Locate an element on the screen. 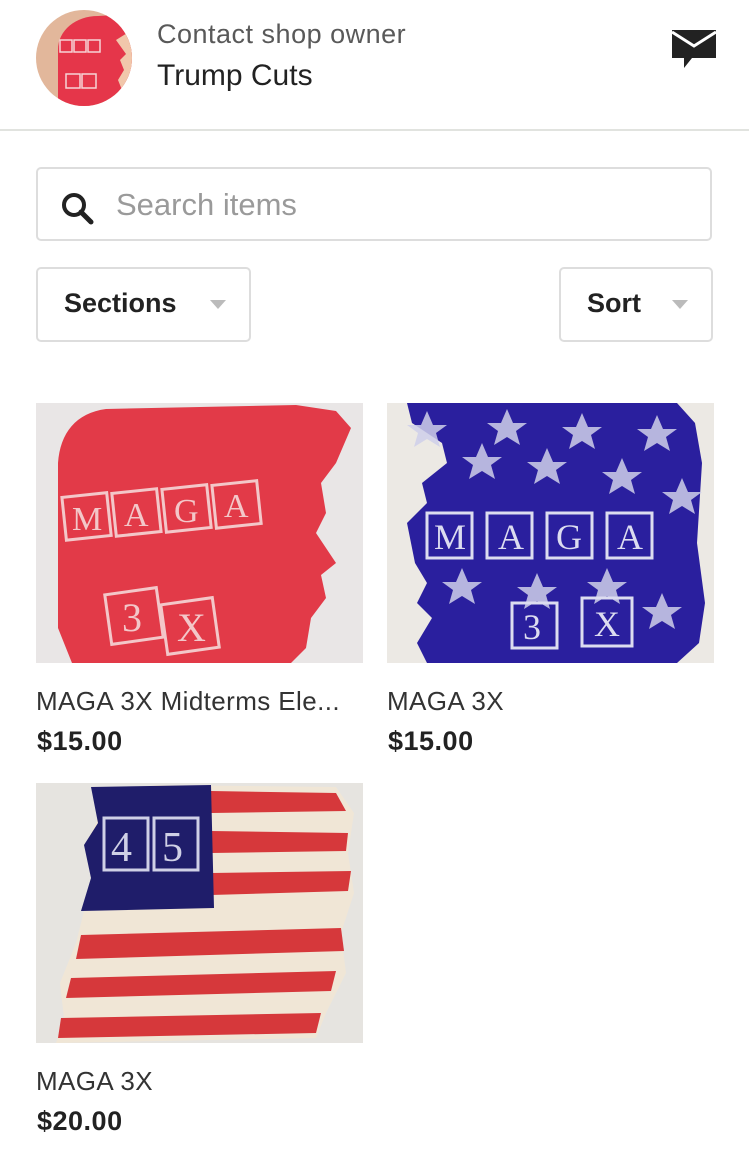 The width and height of the screenshot is (749, 1157). shop-avatar is located at coordinates (84, 58).